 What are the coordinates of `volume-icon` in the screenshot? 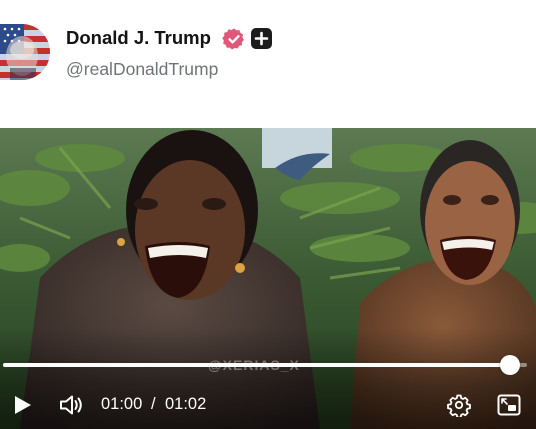 It's located at (71, 405).